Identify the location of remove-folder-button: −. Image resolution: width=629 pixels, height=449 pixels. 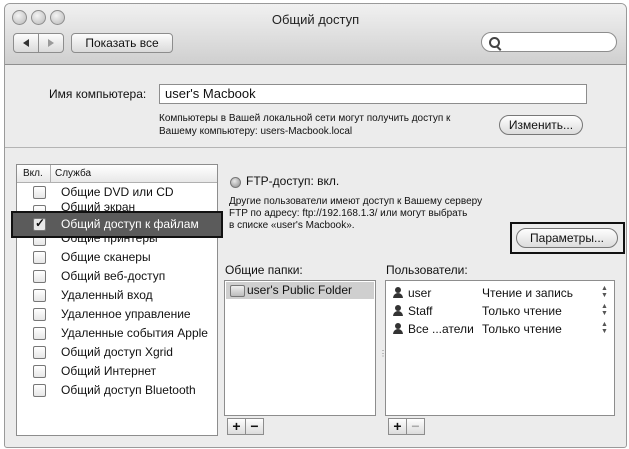
(254, 426).